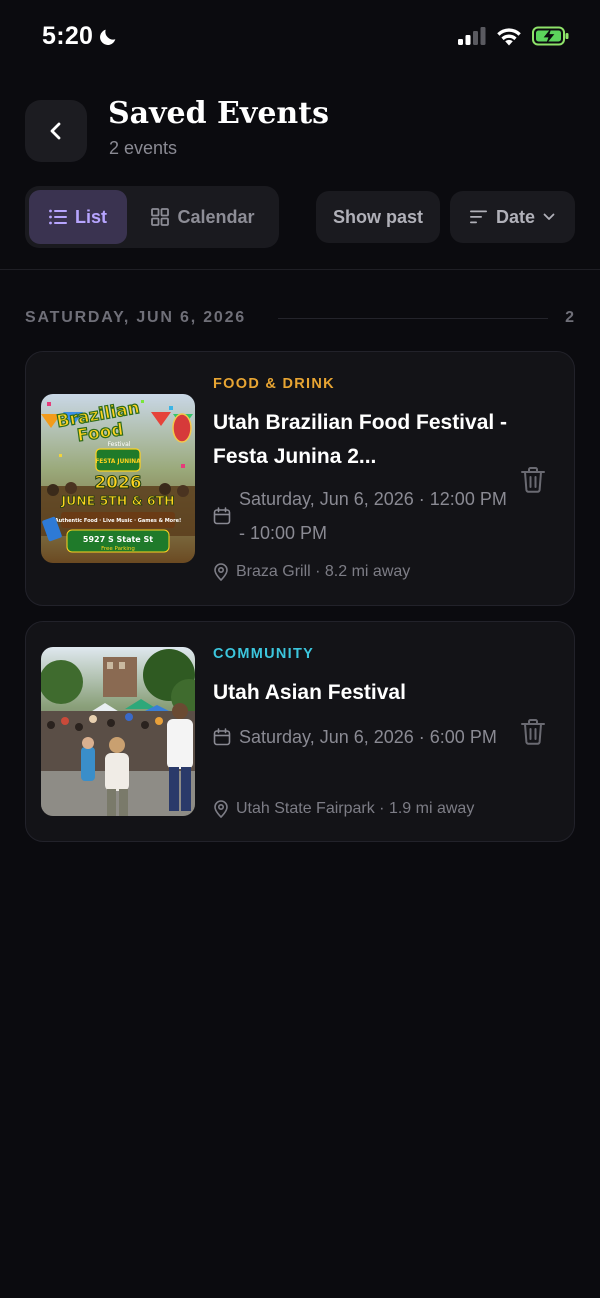  I want to click on event-datetime: Saturday, Jun 6, 2026 · 6:00 PM, so click(363, 737).